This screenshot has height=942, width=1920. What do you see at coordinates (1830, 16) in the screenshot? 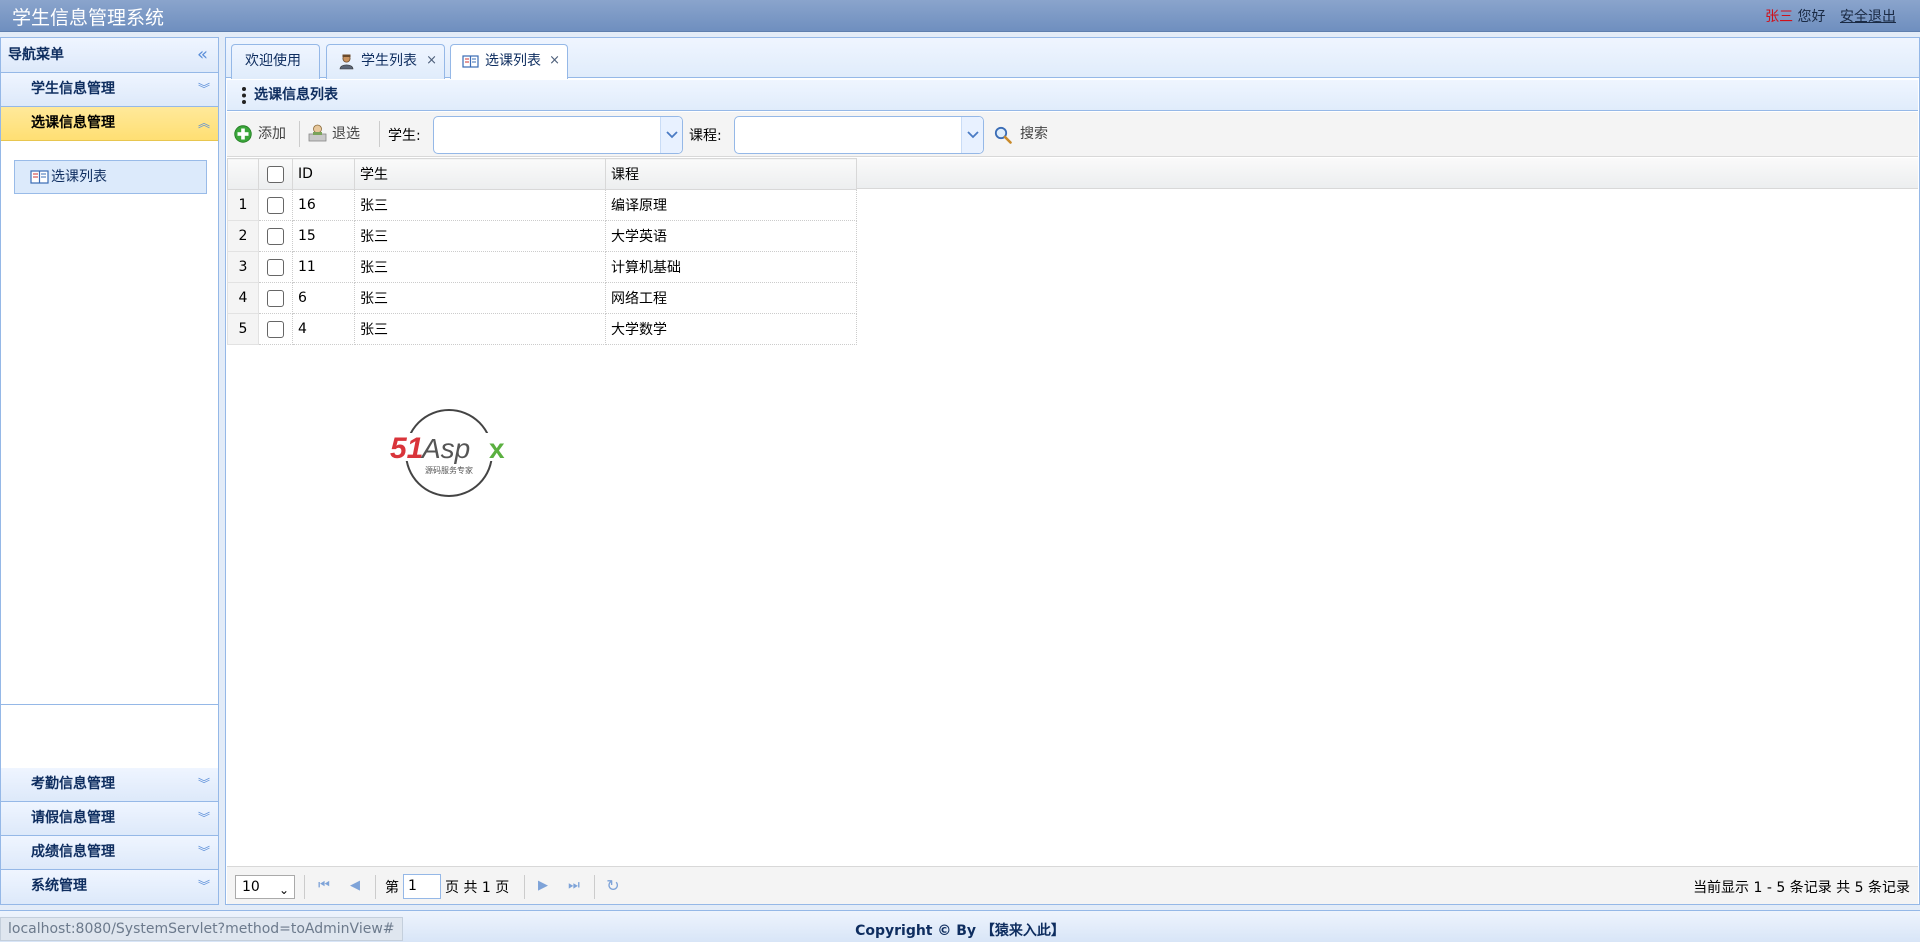
I see `user-area: 张三 您好 安全退出` at bounding box center [1830, 16].